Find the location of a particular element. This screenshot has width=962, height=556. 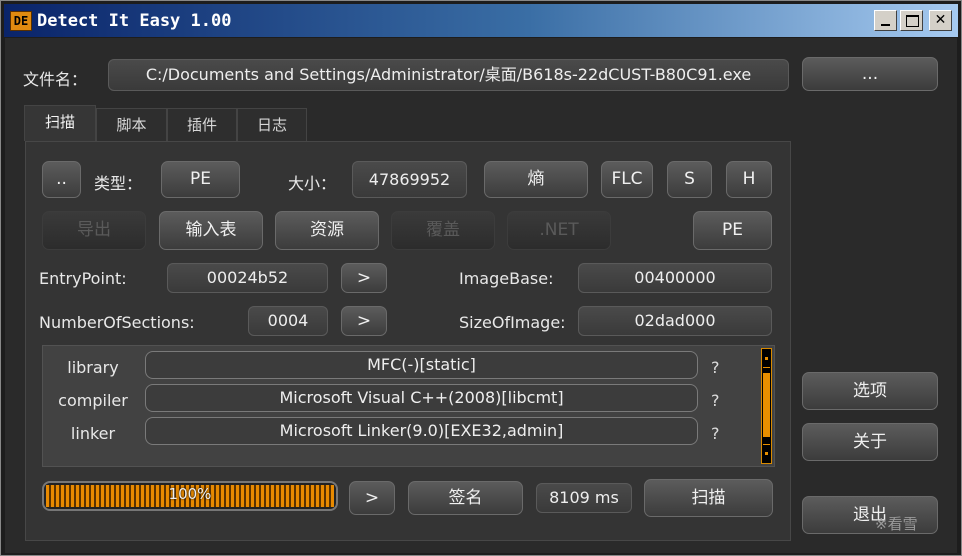

size-of-image-value: 02dad000 is located at coordinates (675, 321).